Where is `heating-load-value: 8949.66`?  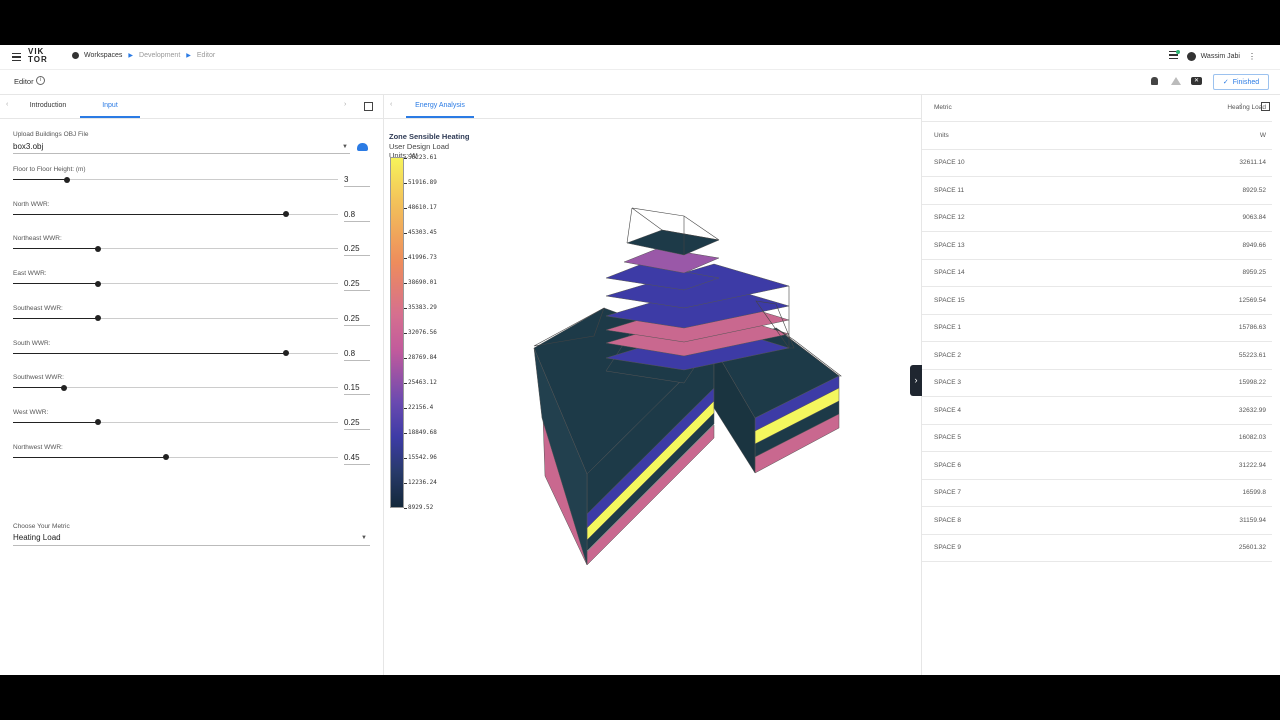 heating-load-value: 8949.66 is located at coordinates (1254, 245).